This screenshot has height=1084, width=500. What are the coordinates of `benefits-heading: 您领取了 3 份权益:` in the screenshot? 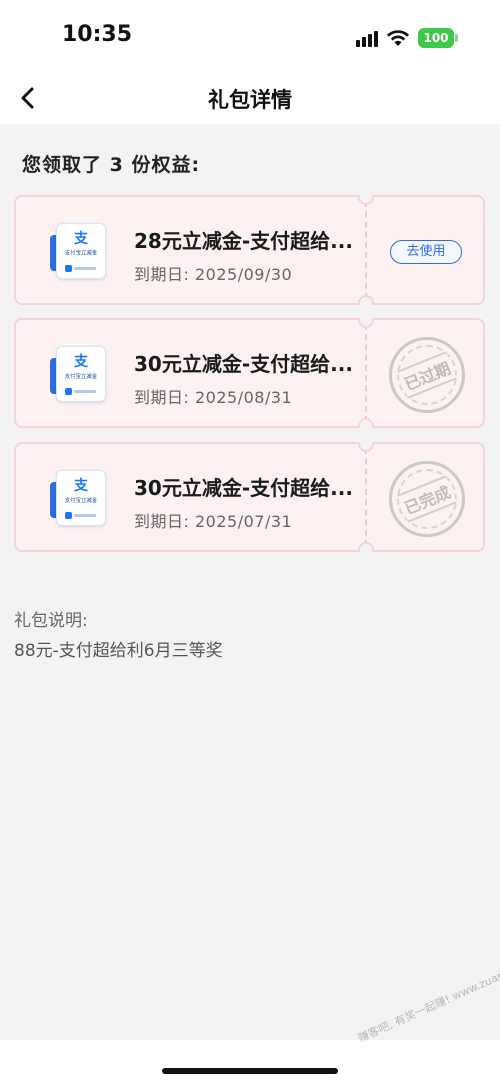 It's located at (111, 165).